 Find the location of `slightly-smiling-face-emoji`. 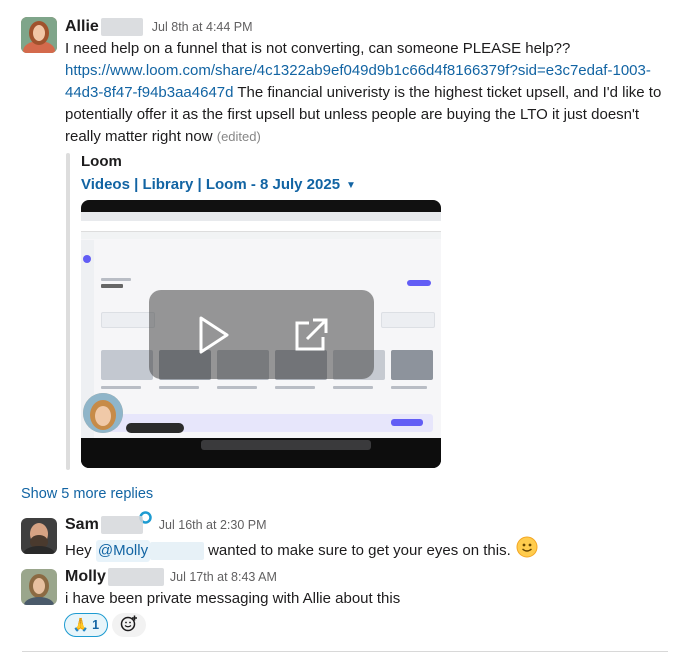

slightly-smiling-face-emoji is located at coordinates (527, 550).